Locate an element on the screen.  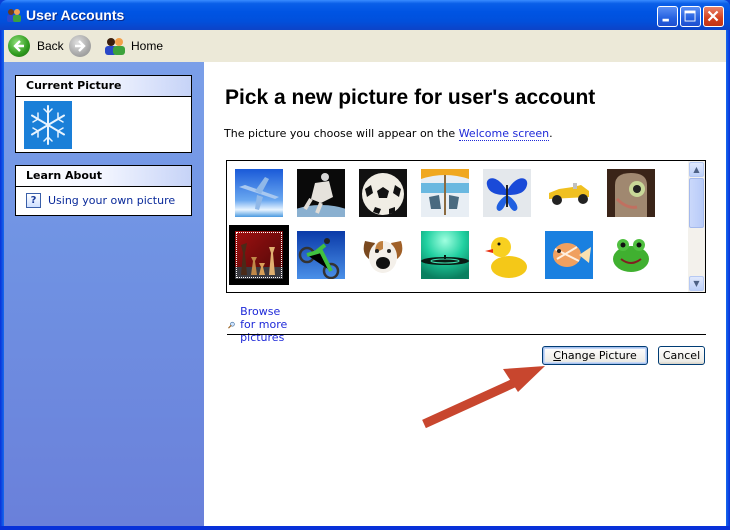
scroll-up-button: ▲ is located at coordinates (696, 169).